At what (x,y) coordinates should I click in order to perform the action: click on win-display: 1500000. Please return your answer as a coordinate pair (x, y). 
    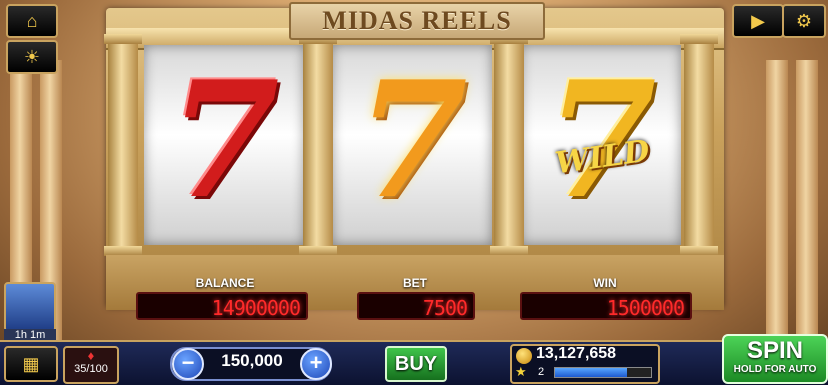
    Looking at the image, I should click on (606, 306).